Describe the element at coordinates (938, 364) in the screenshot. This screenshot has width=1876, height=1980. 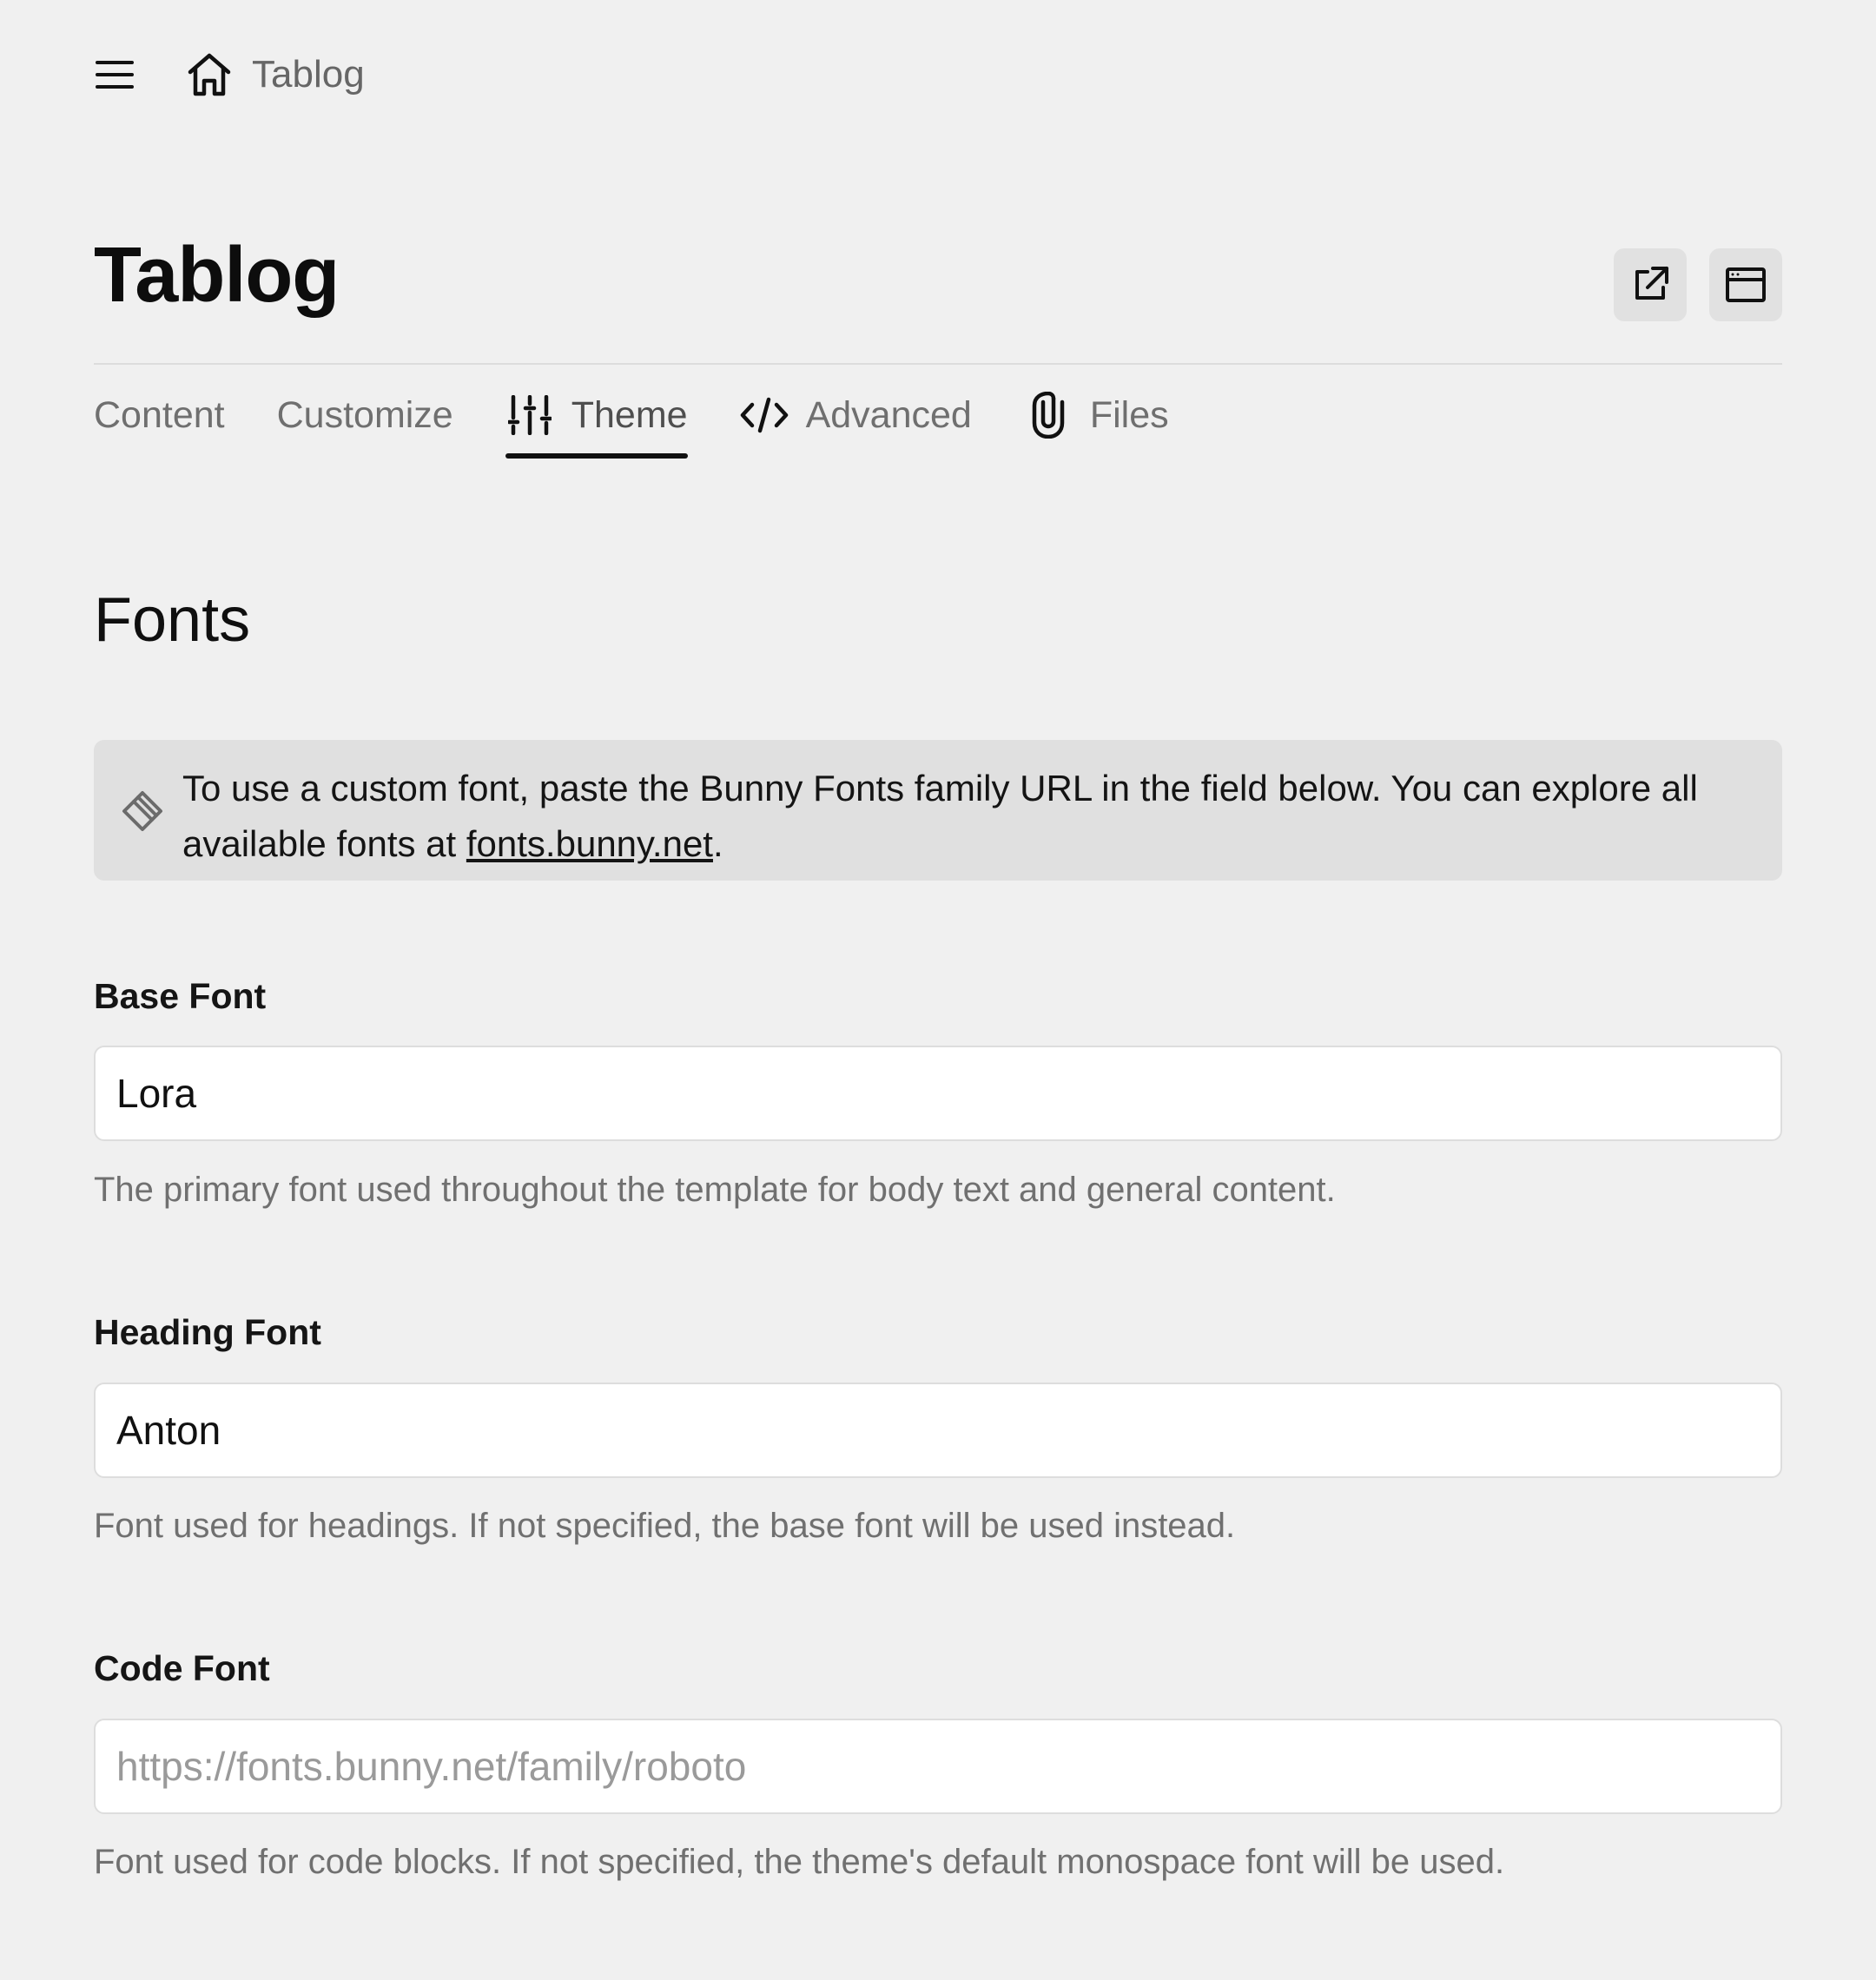
I see `header-divider` at that location.